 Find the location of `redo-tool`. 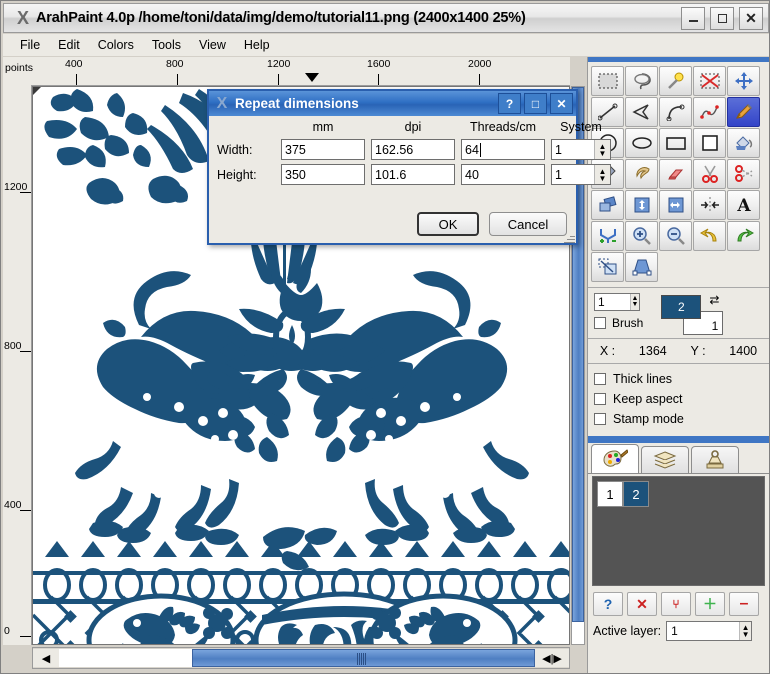

redo-tool is located at coordinates (743, 236).